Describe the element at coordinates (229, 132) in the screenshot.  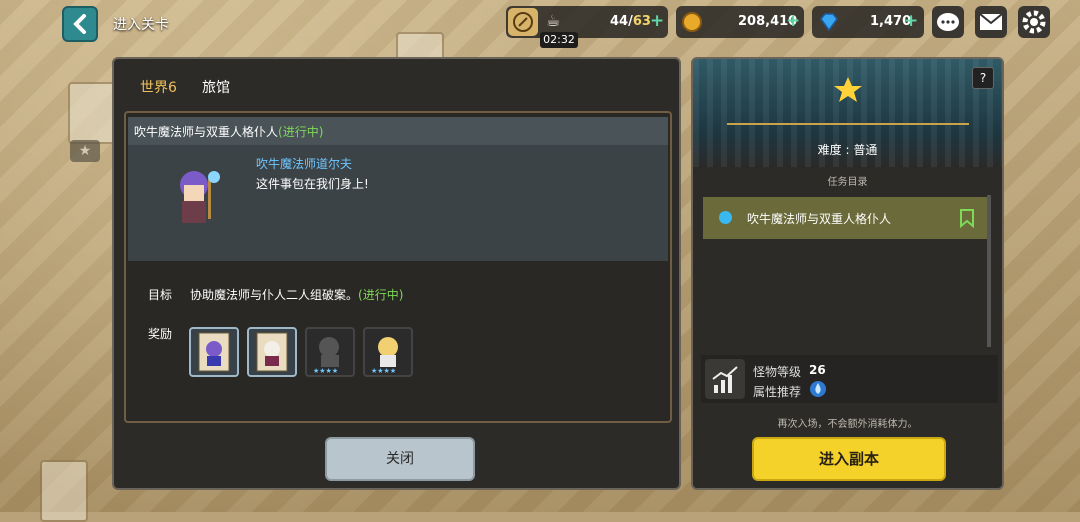
I see `quest-title: 吹牛魔法师与双重人格仆人(进行中)` at that location.